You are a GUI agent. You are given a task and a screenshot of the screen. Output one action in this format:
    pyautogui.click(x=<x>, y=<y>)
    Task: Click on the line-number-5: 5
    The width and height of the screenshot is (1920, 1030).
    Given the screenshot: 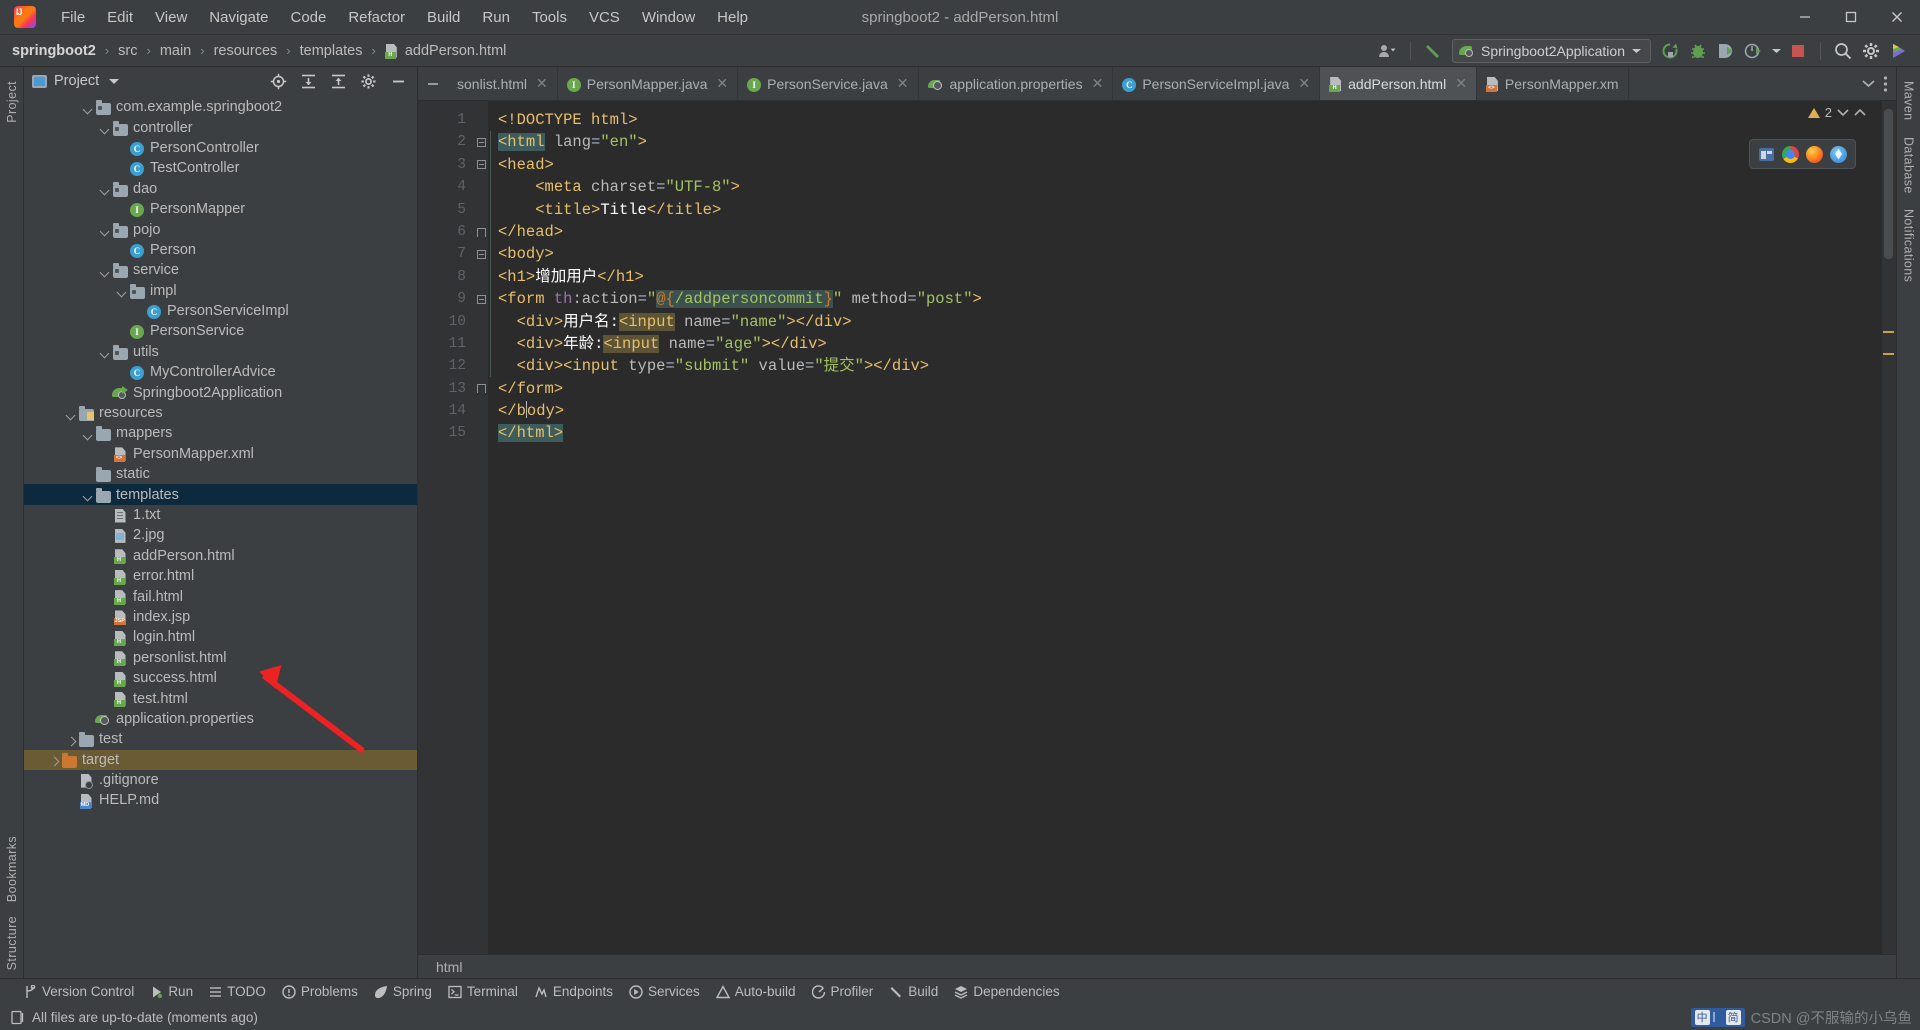 What is the action you would take?
    pyautogui.click(x=446, y=210)
    